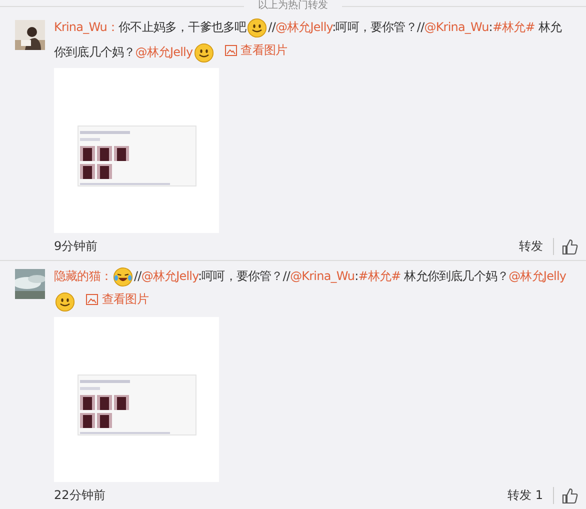 The height and width of the screenshot is (509, 586). I want to click on timestamp: 22分钟前, so click(80, 495).